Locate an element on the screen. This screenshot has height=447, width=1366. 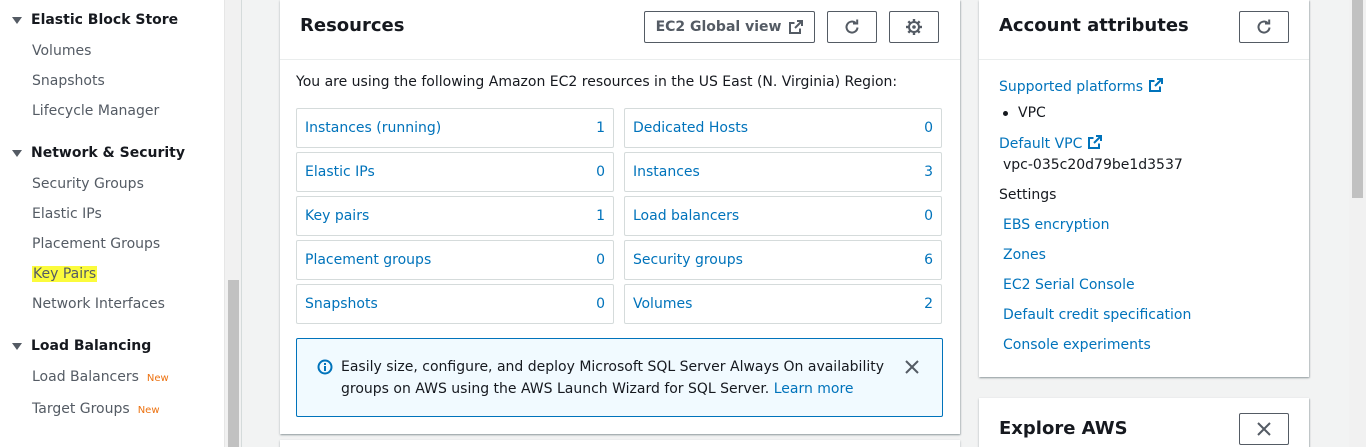
resource-placement-groups: Placement groups 0 is located at coordinates (455, 260).